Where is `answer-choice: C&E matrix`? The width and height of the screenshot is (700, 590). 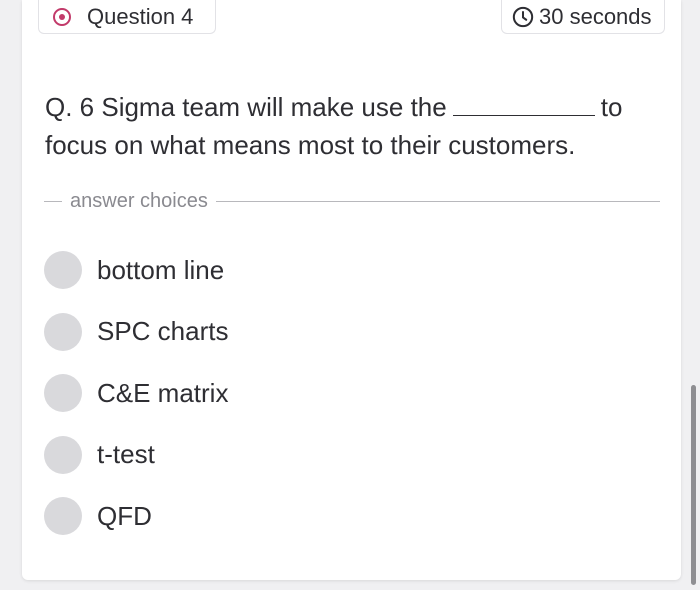
answer-choice: C&E matrix is located at coordinates (344, 393).